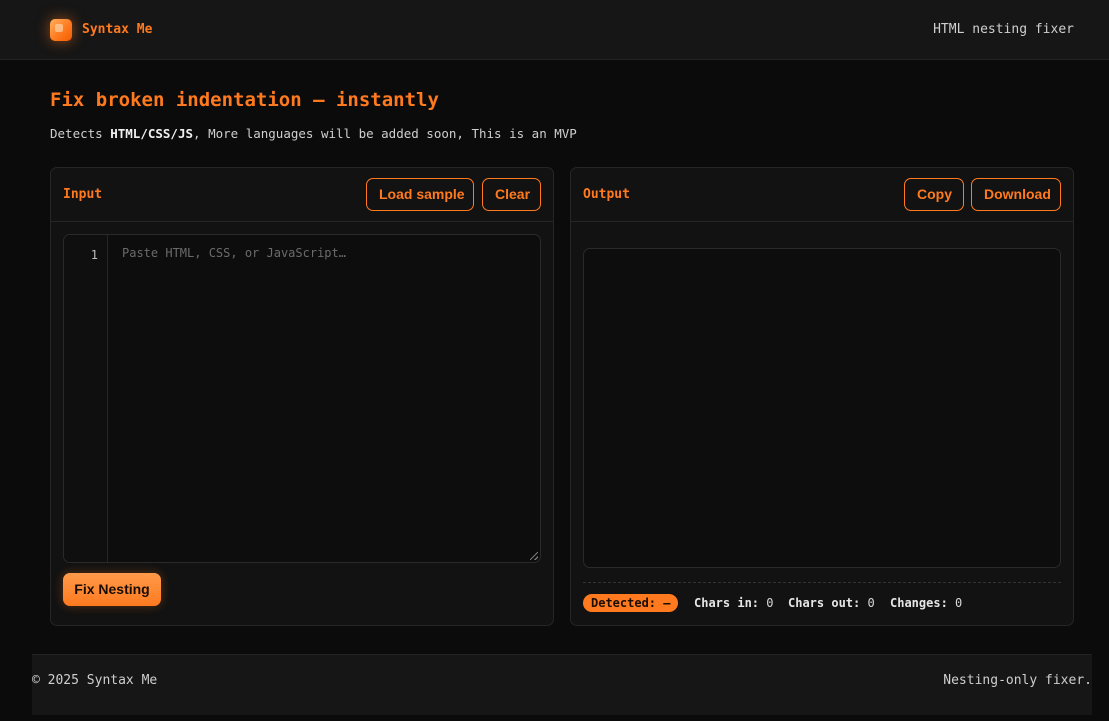 The image size is (1109, 721). What do you see at coordinates (80, 133) in the screenshot?
I see `subtitle-prefix: Detects` at bounding box center [80, 133].